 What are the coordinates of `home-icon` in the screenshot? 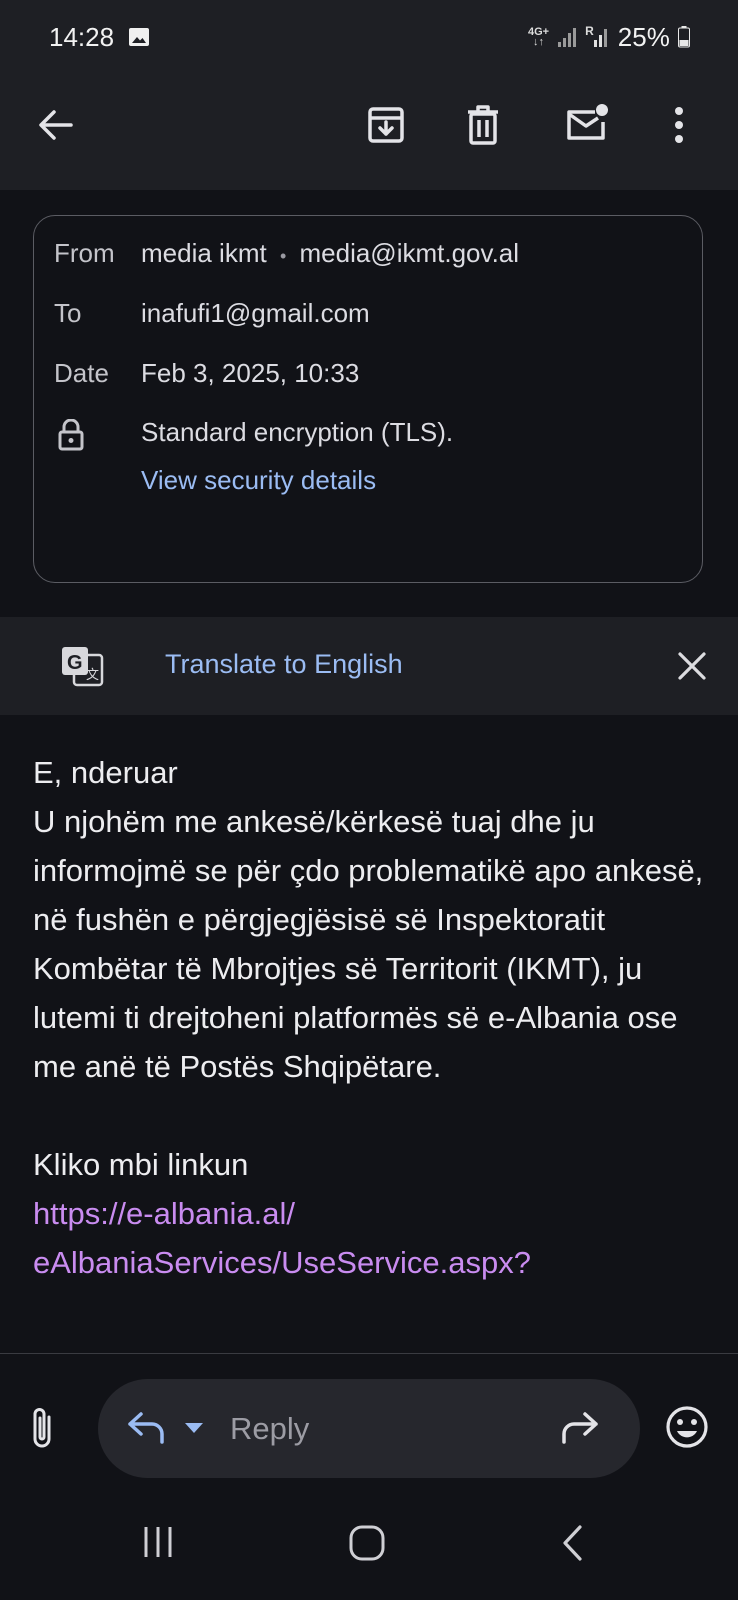 It's located at (367, 1543).